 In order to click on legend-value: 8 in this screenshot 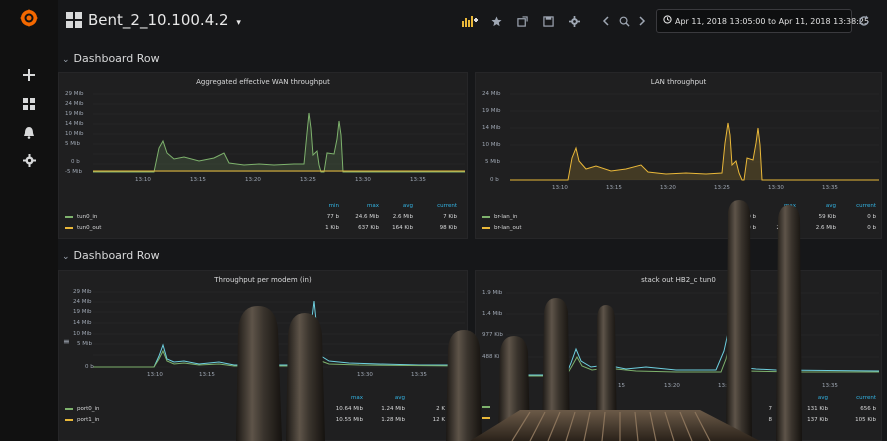, I will do `click(770, 420)`.